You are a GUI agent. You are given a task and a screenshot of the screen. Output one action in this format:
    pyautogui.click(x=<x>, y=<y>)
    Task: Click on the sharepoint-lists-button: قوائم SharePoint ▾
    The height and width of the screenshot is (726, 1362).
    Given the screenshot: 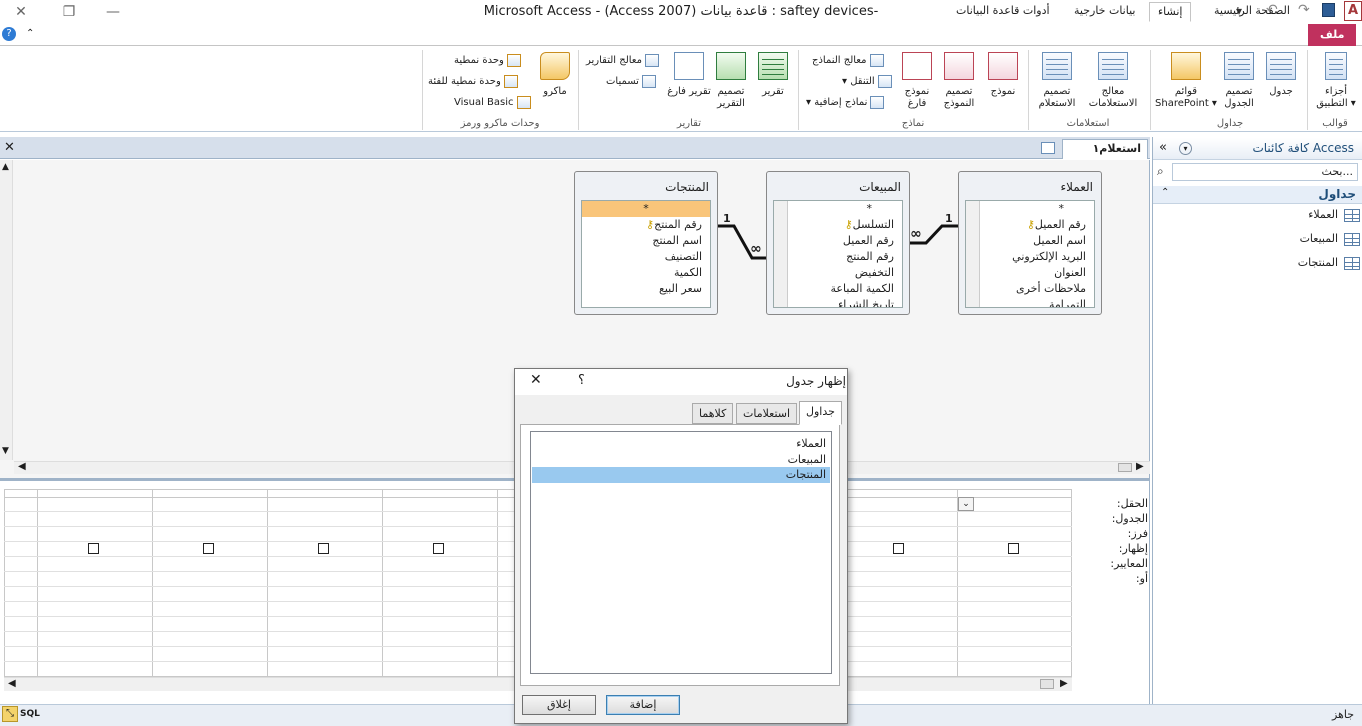 What is the action you would take?
    pyautogui.click(x=1186, y=81)
    